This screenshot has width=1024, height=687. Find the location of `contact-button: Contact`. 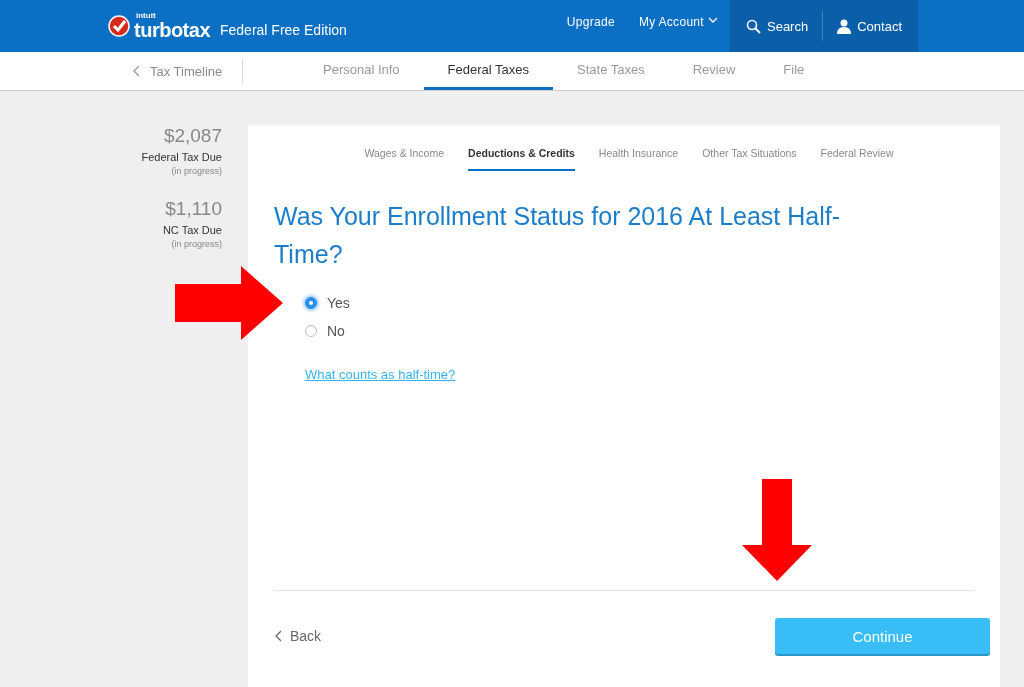

contact-button: Contact is located at coordinates (869, 26).